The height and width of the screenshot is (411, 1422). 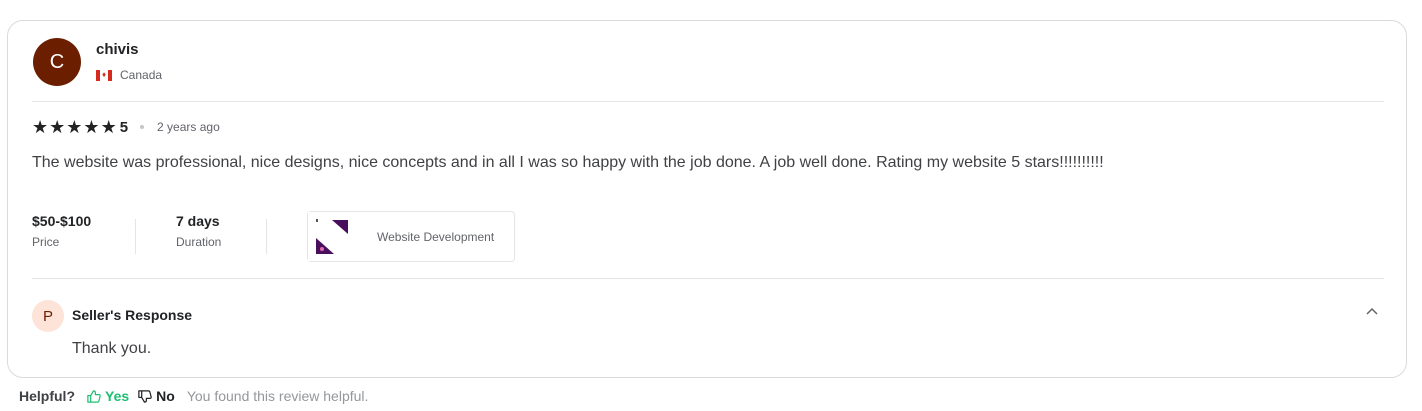 What do you see at coordinates (340, 236) in the screenshot?
I see `gig-thumbnail` at bounding box center [340, 236].